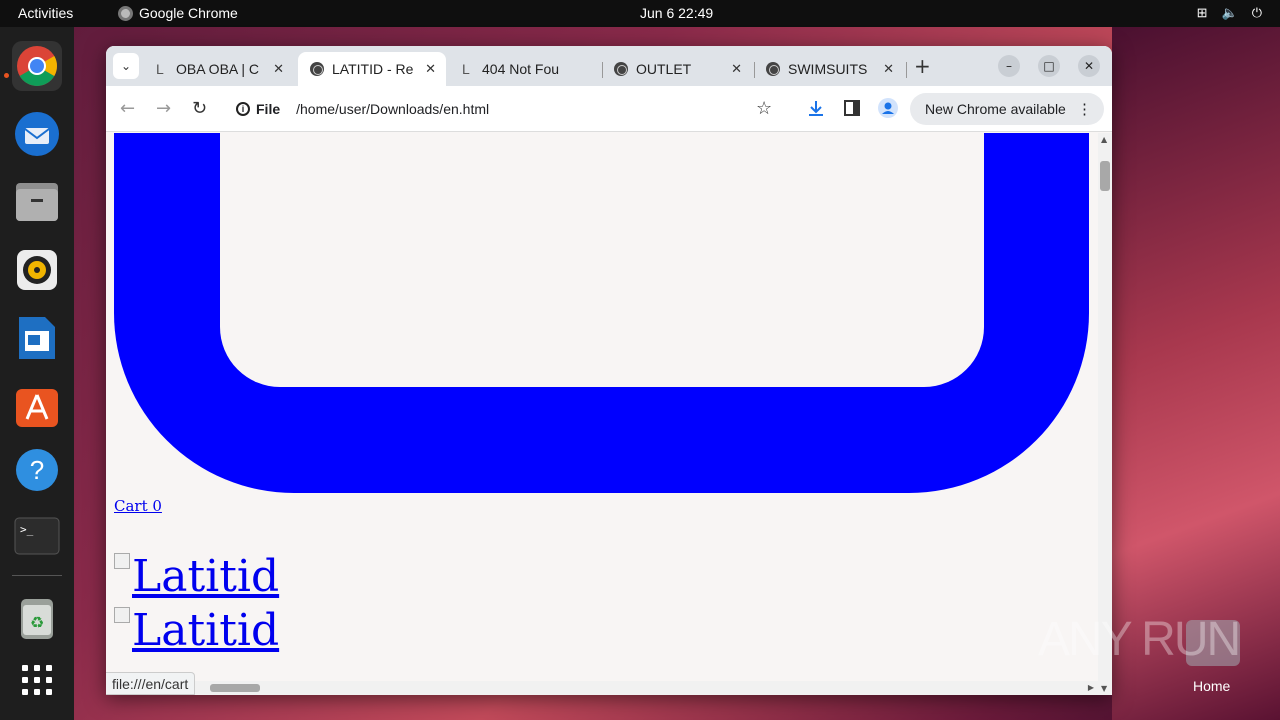 The height and width of the screenshot is (720, 1280). Describe the element at coordinates (602, 688) in the screenshot. I see `horizontal-scrollbar: ▶` at that location.